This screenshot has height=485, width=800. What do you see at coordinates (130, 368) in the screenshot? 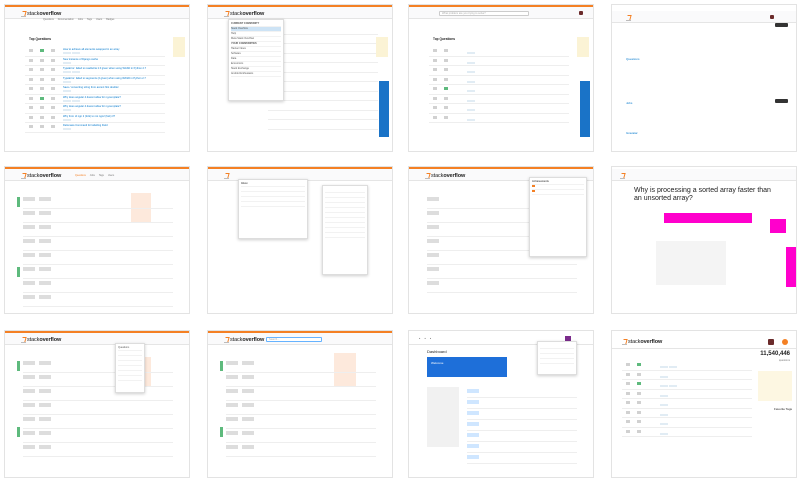
I see `nav-dropdown: Questions` at bounding box center [130, 368].